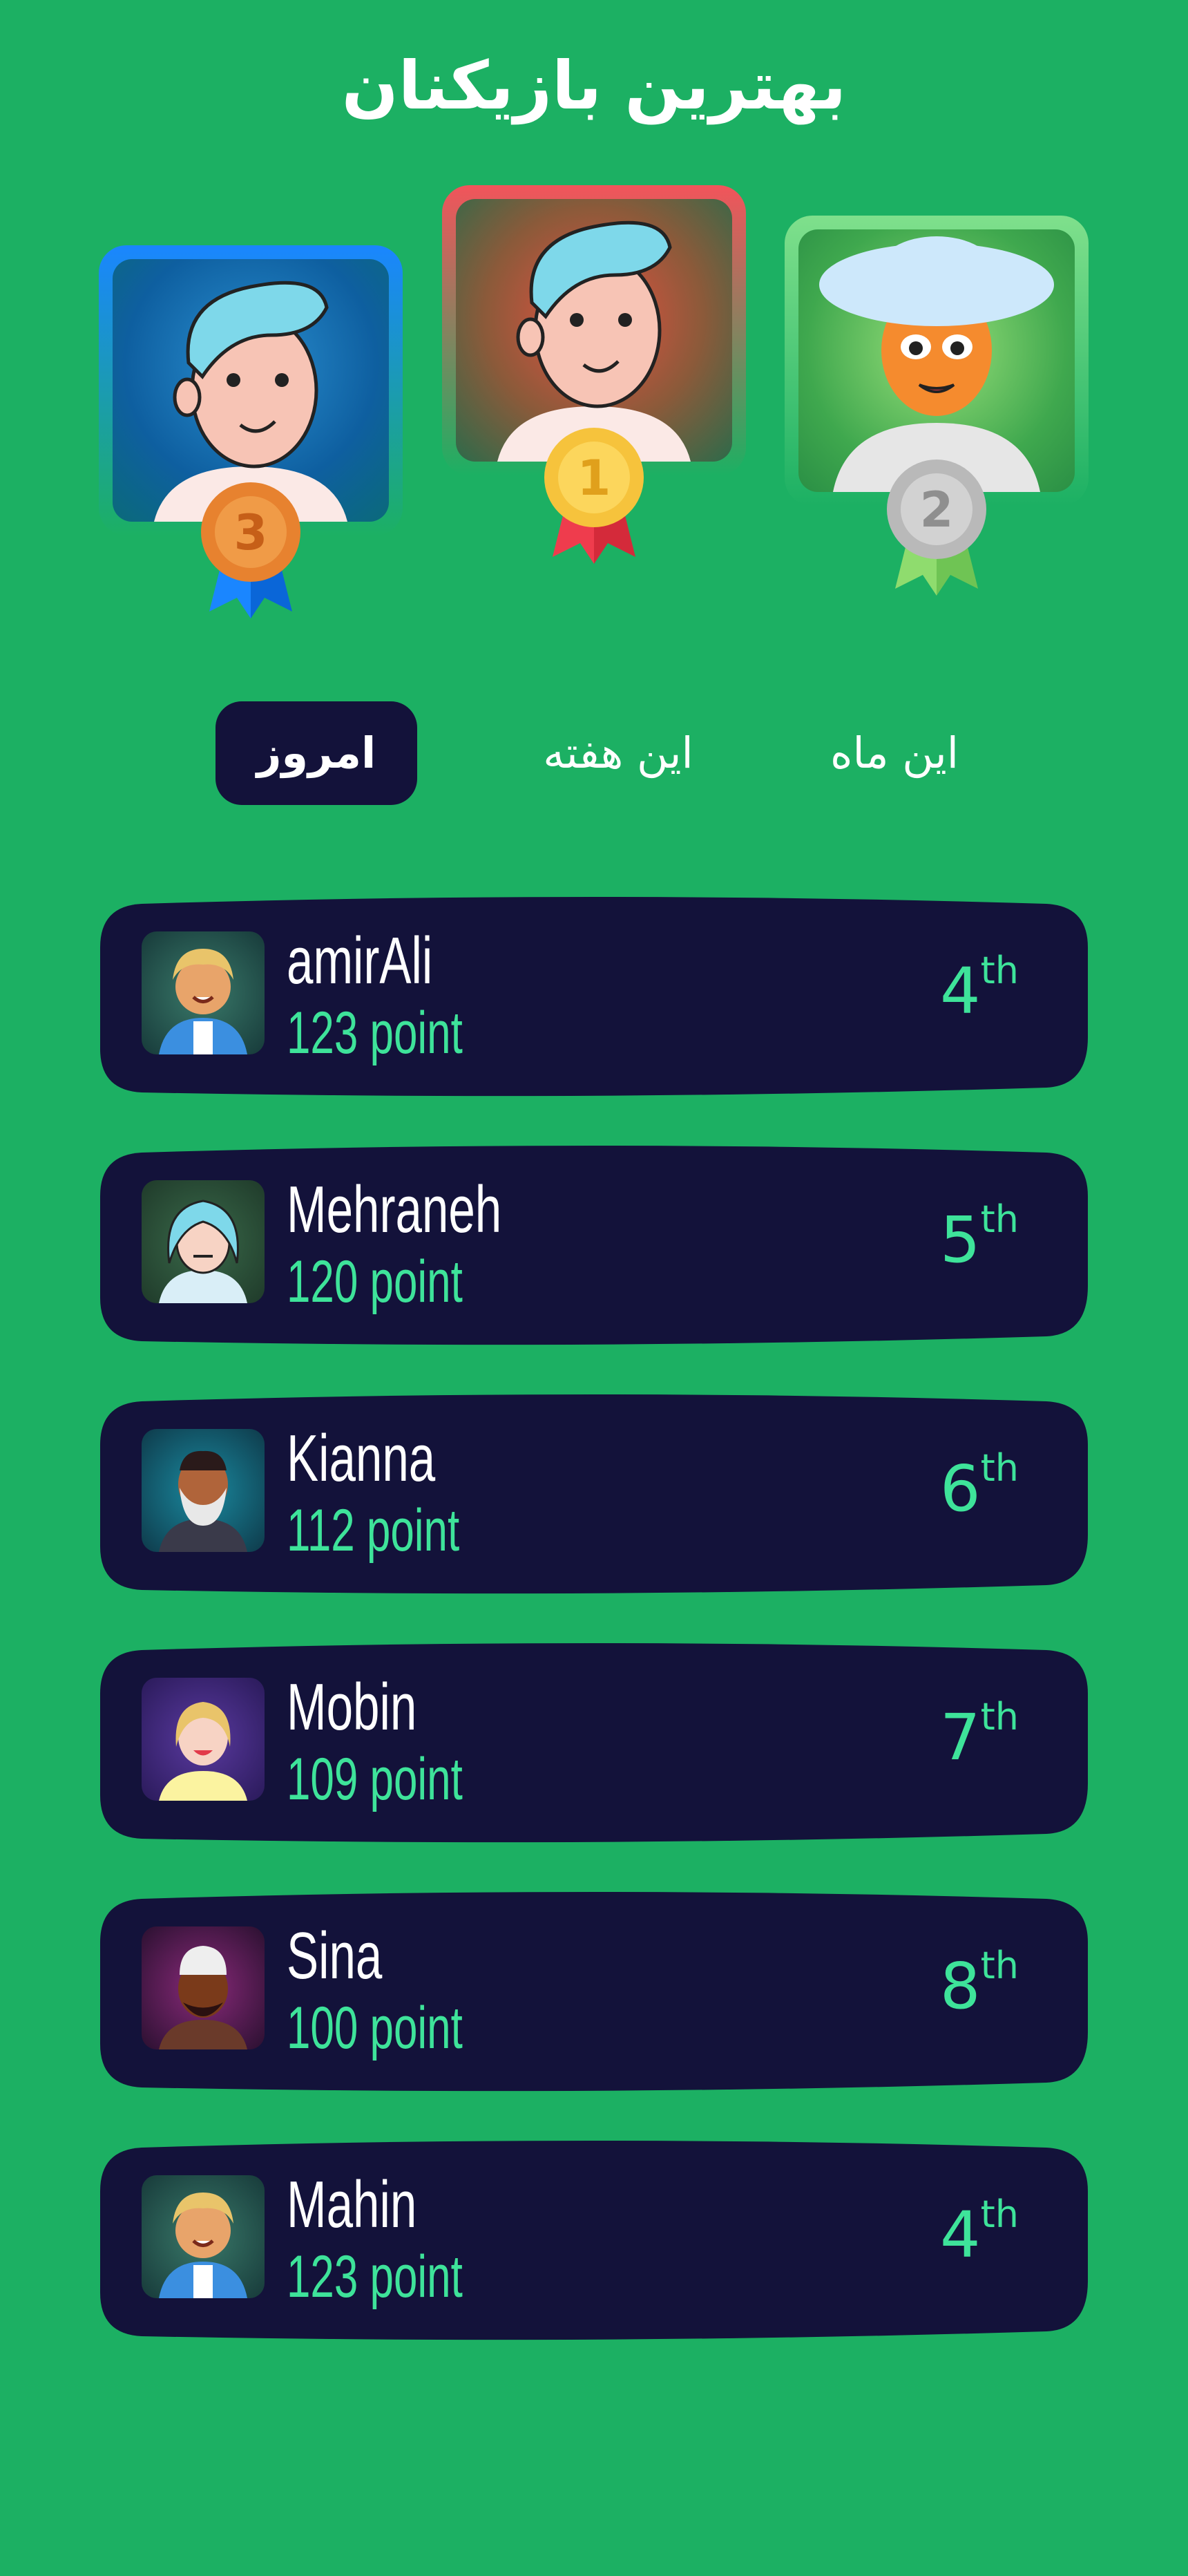  Describe the element at coordinates (594, 478) in the screenshot. I see `svg-text: 1` at that location.